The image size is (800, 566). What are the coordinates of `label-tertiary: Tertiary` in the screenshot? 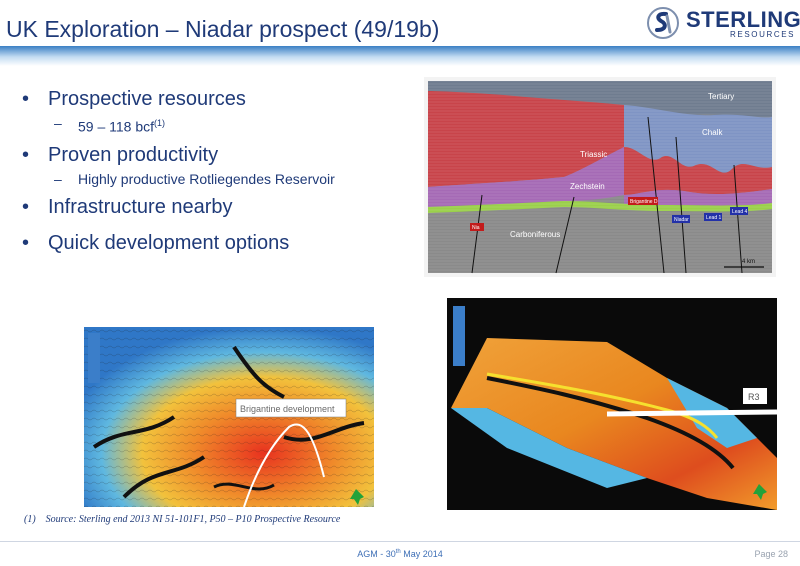 It's located at (721, 96).